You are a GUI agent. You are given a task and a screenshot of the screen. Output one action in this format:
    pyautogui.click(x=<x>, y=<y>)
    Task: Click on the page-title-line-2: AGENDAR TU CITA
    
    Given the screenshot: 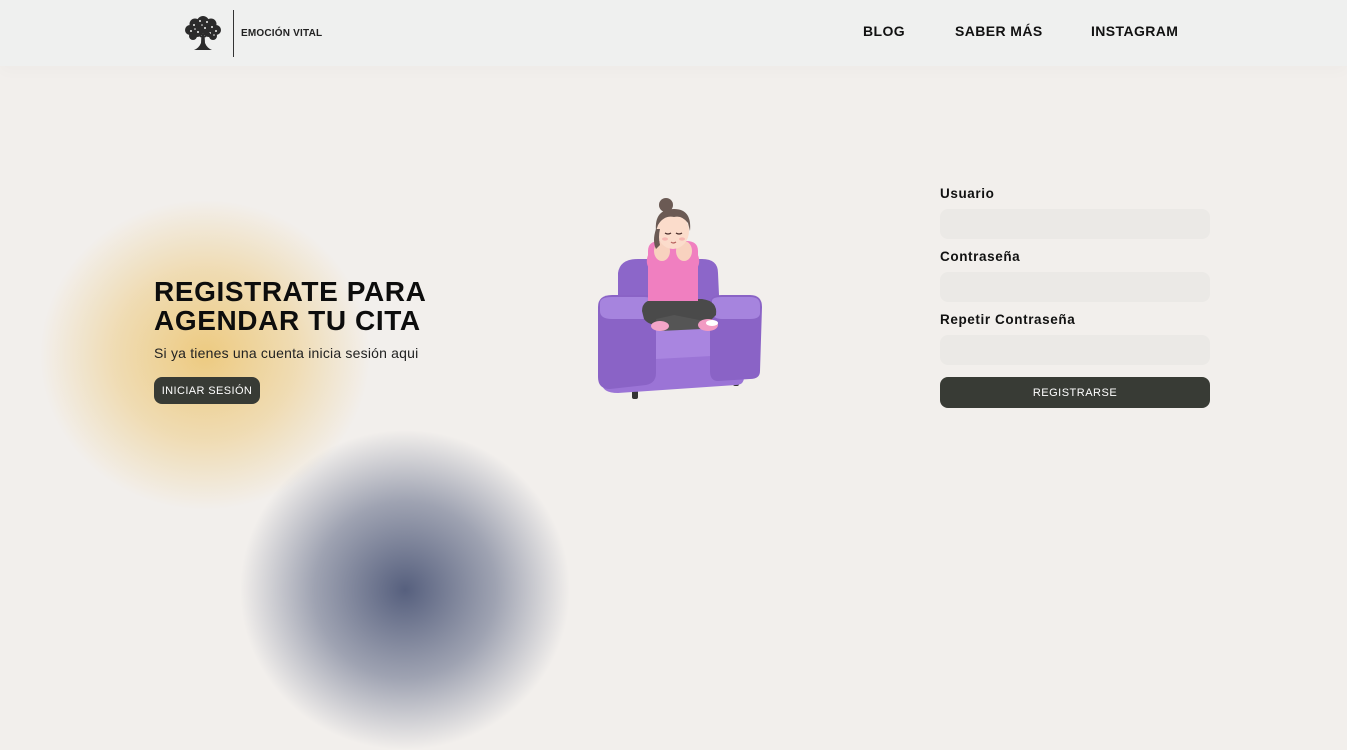 What is the action you would take?
    pyautogui.click(x=287, y=320)
    